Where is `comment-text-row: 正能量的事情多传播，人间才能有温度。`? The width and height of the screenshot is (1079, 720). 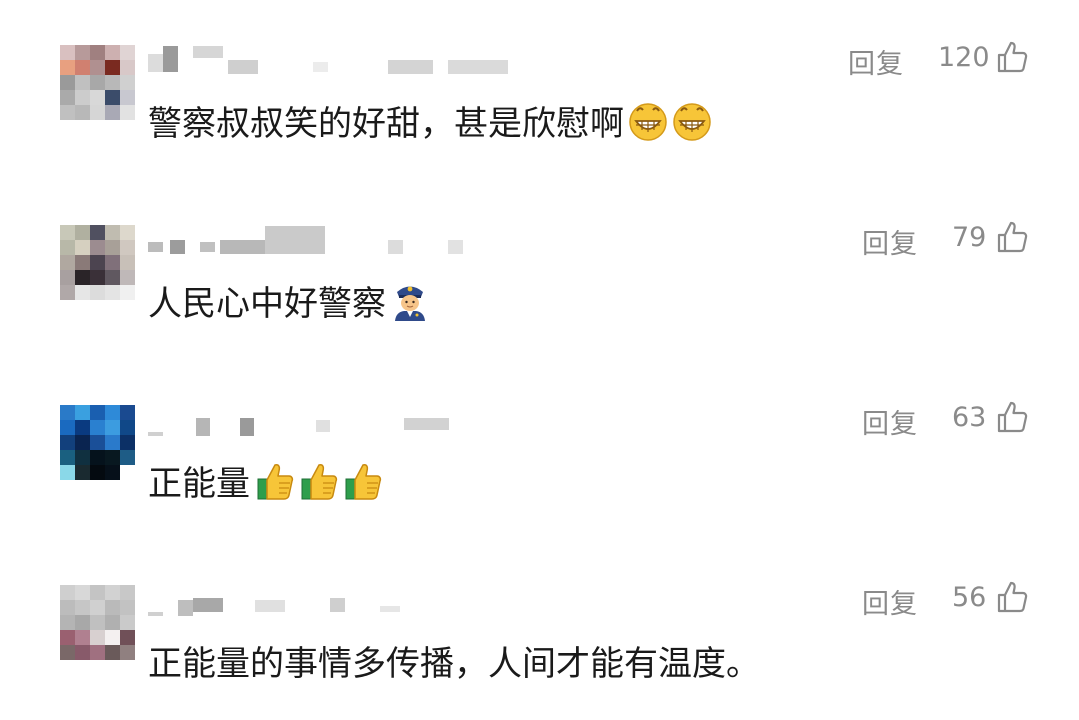
comment-text-row: 正能量的事情多传播，人间才能有温度。 is located at coordinates (454, 660).